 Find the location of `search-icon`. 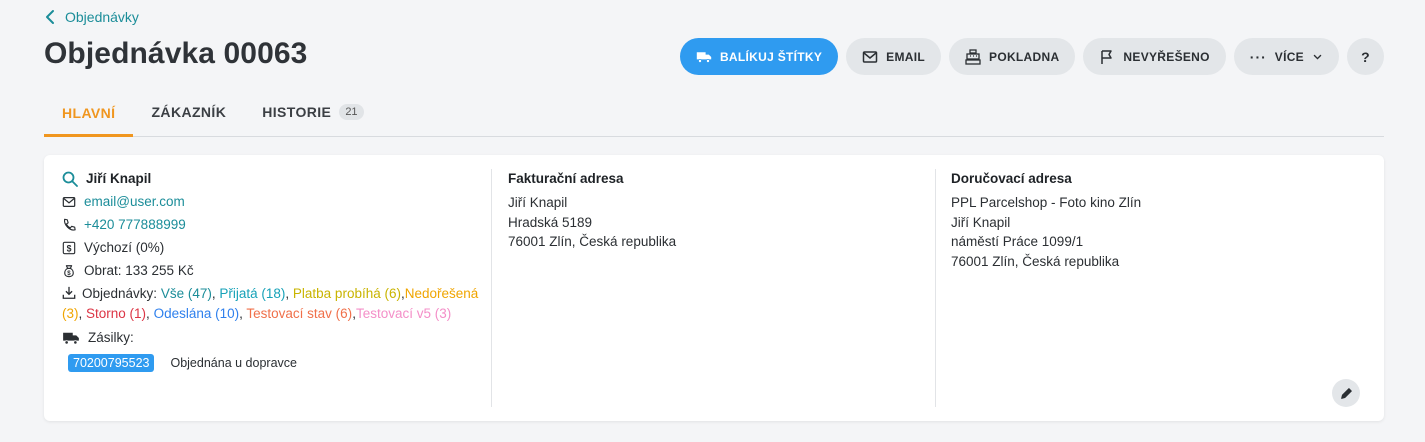

search-icon is located at coordinates (70, 179).